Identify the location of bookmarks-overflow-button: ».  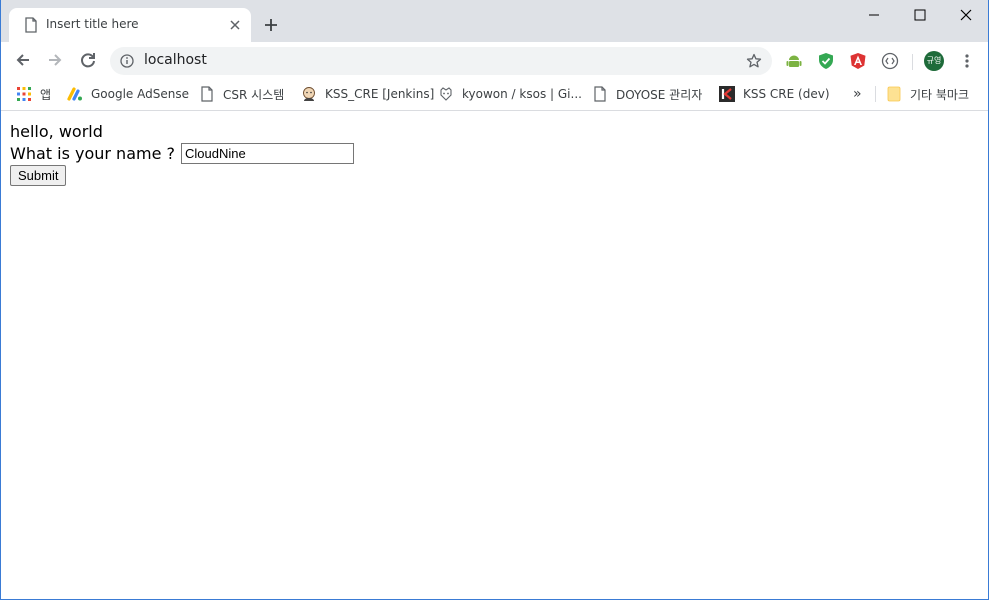
(857, 94).